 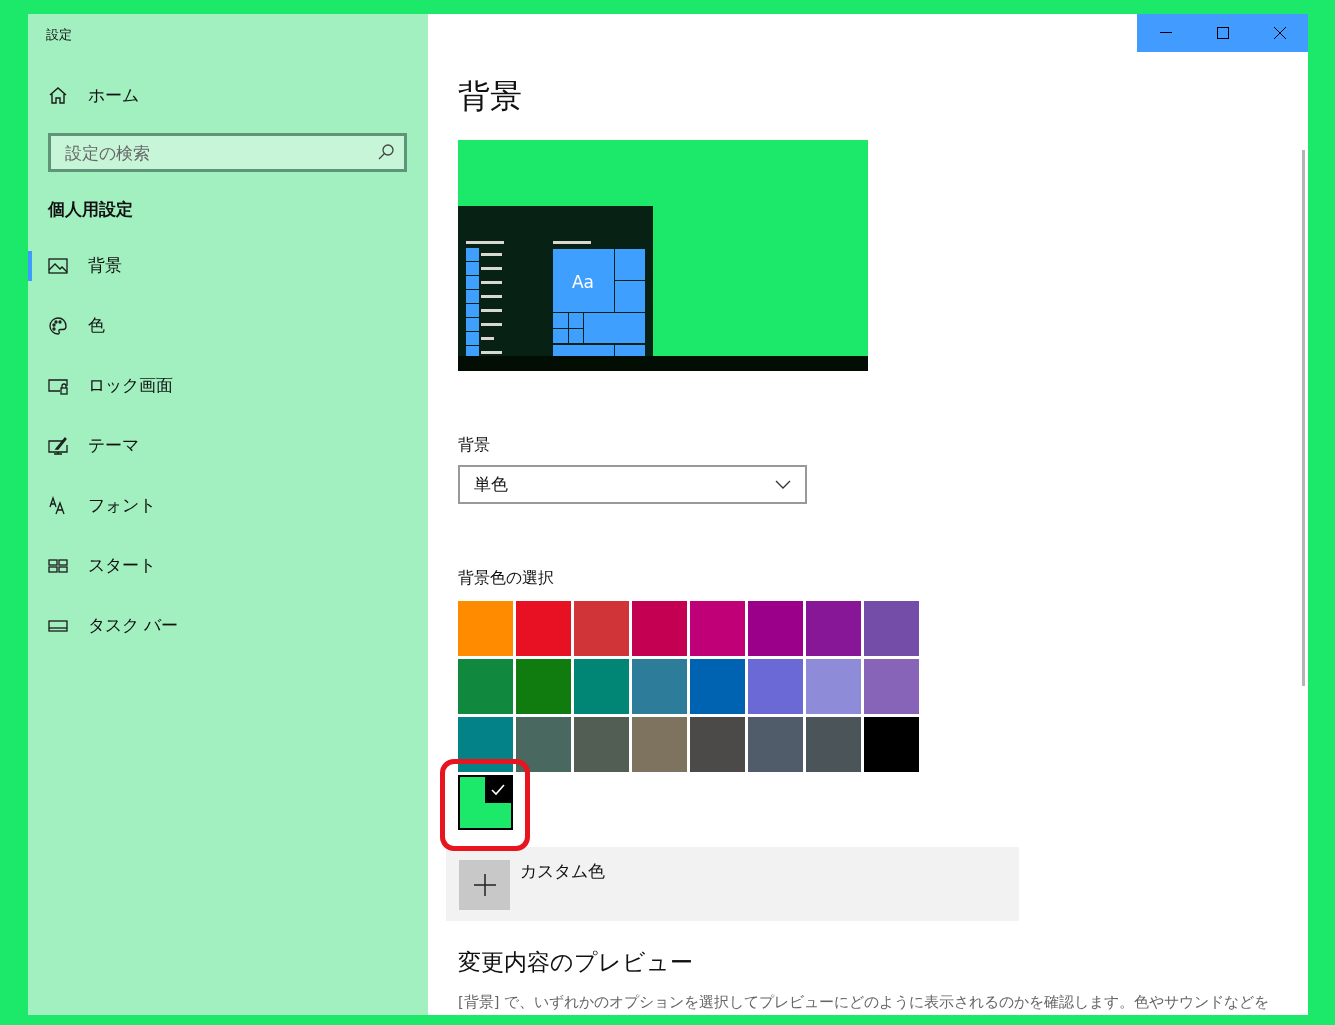 I want to click on custom-color-button: カスタム色, so click(x=732, y=884).